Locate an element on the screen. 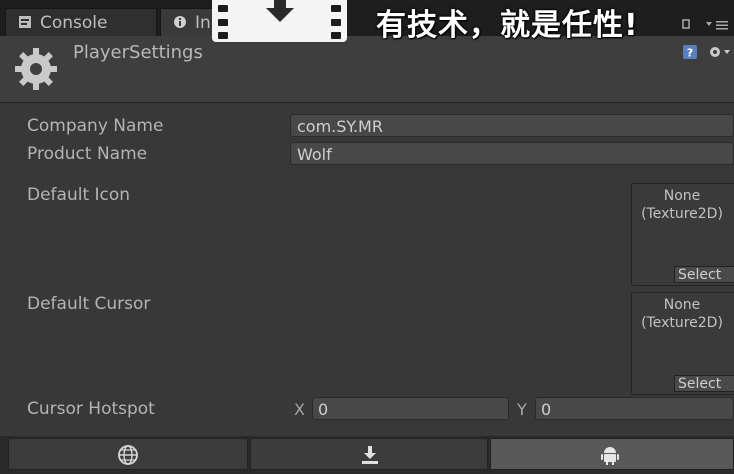 The height and width of the screenshot is (474, 734). watermark-arrow-icon is located at coordinates (280, 11).